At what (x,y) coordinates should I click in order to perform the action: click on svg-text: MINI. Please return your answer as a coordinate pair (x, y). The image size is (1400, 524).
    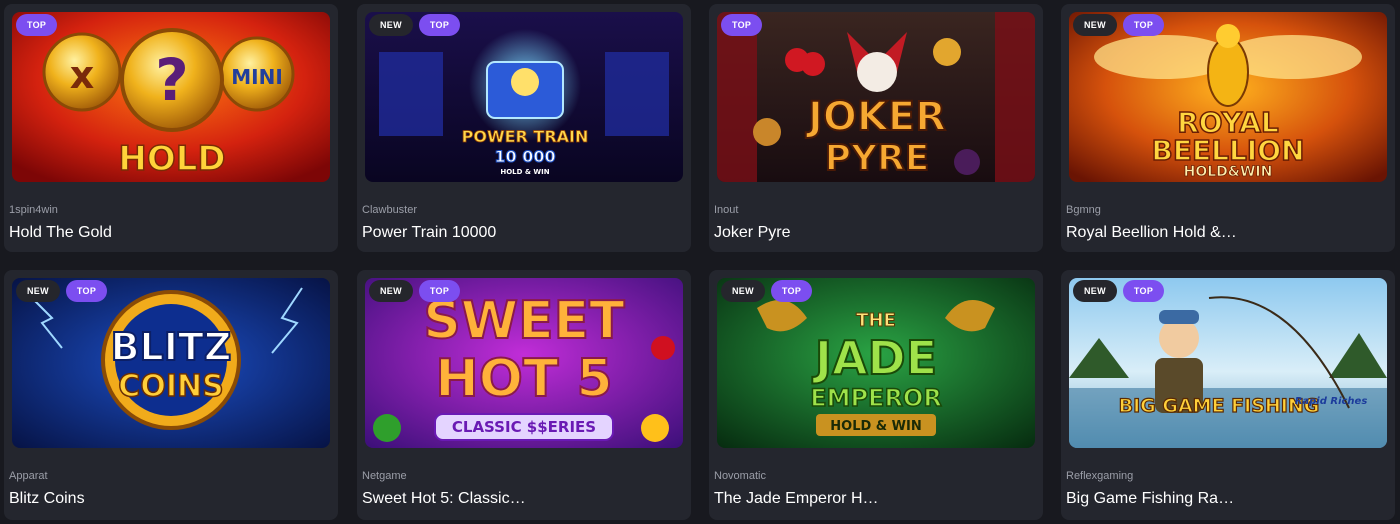
    Looking at the image, I should click on (257, 77).